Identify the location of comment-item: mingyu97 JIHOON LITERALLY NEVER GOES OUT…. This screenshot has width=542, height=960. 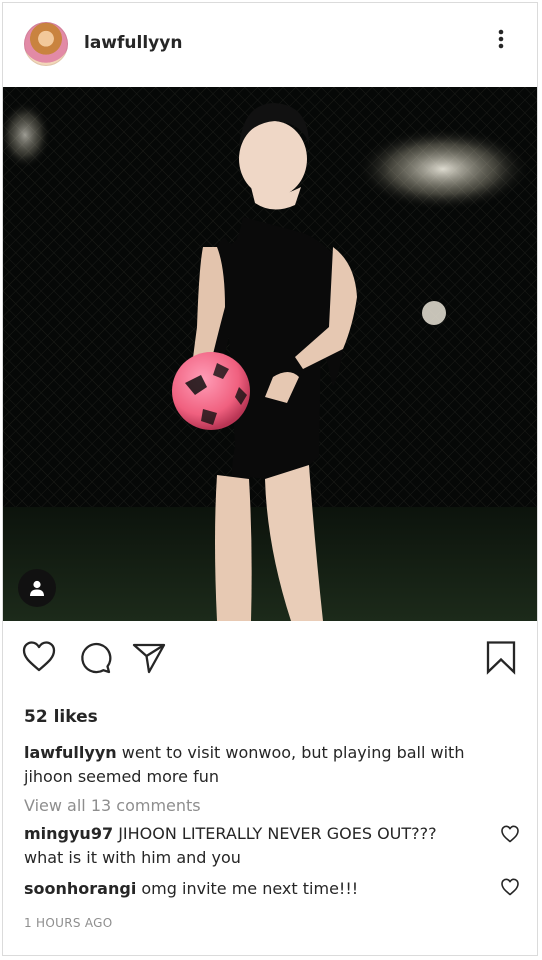
(244, 846).